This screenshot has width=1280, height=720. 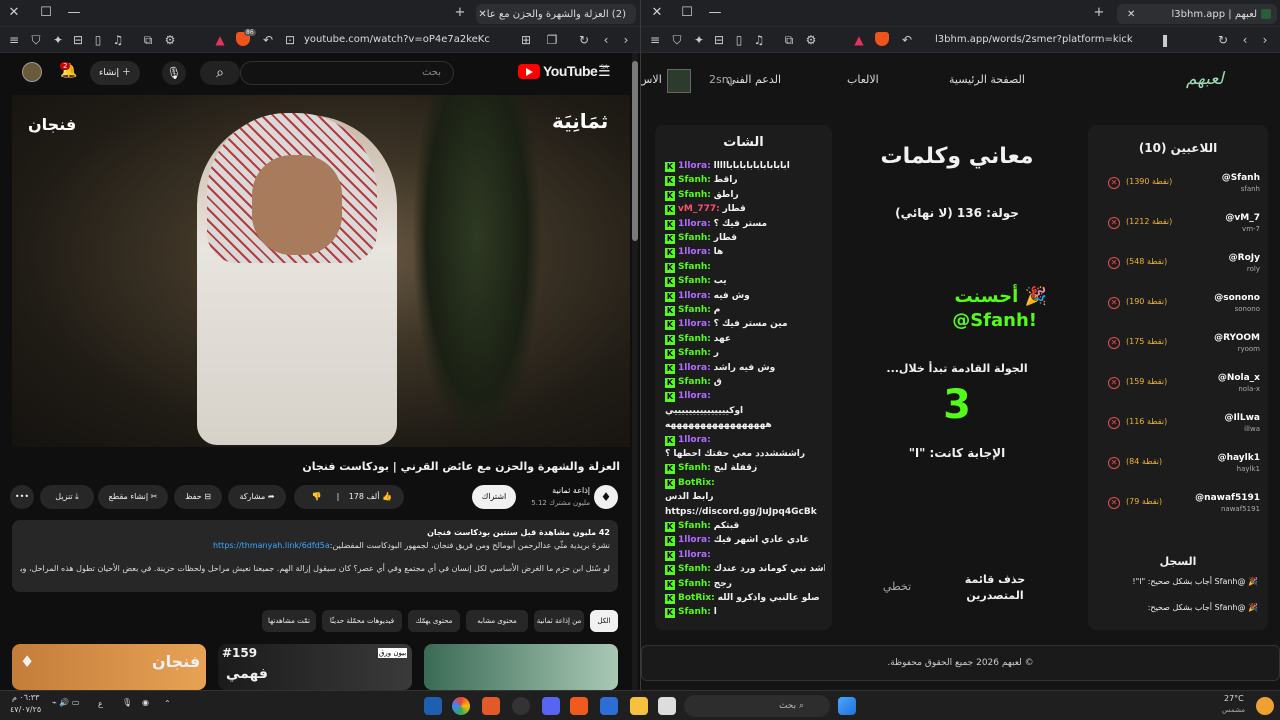 What do you see at coordinates (497, 621) in the screenshot?
I see `chip-similar: محتوى مشابه` at bounding box center [497, 621].